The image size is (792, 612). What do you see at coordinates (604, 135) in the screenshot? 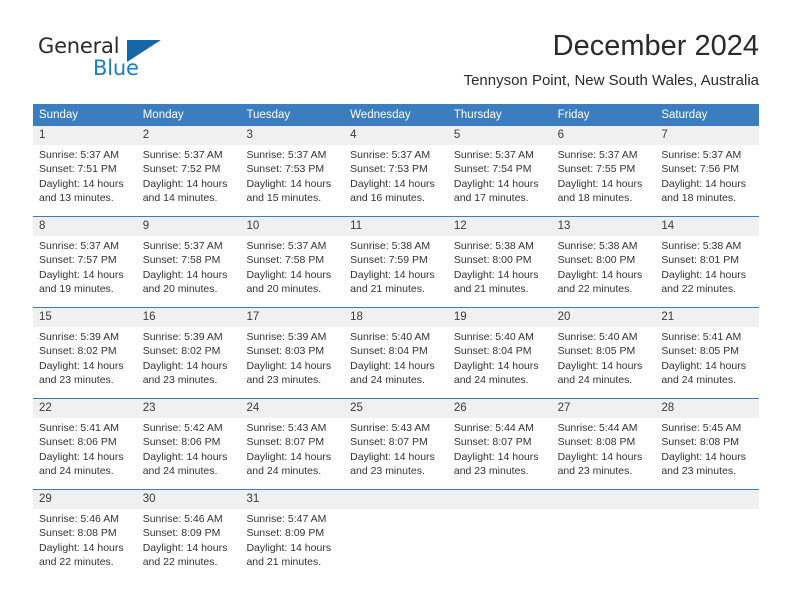
I see `day-number: 6` at bounding box center [604, 135].